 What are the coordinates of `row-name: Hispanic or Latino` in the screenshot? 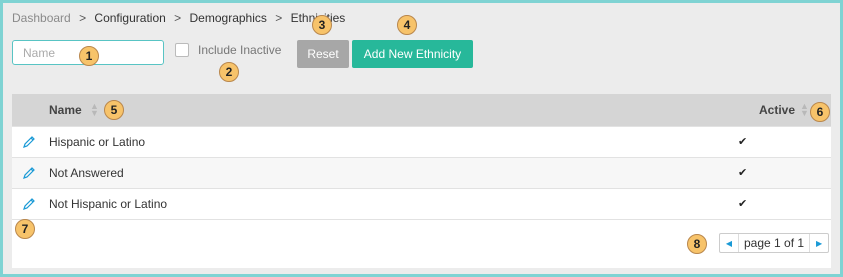 It's located at (97, 142).